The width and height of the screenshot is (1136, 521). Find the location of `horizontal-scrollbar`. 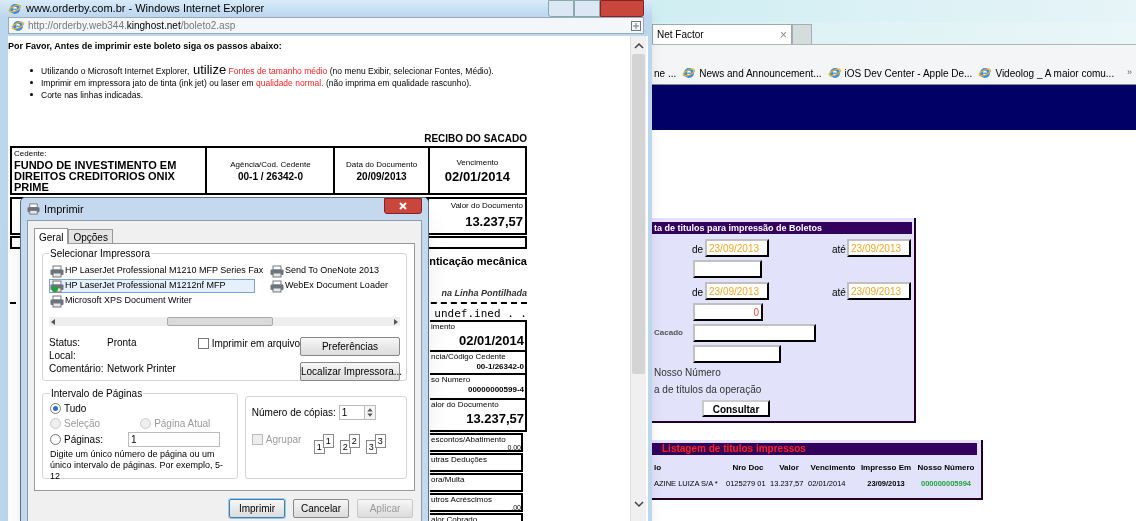

horizontal-scrollbar is located at coordinates (224, 321).